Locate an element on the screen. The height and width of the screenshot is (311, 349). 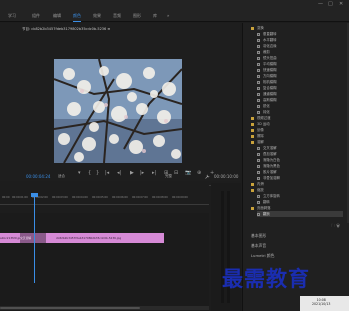
work-area-bar is located at coordinates (104, 204).